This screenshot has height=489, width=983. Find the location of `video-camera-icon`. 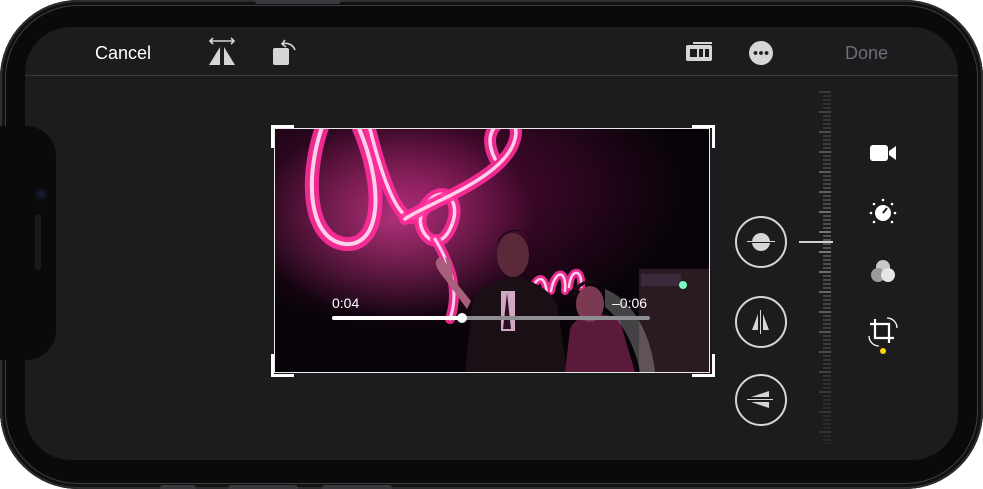

video-camera-icon is located at coordinates (883, 153).